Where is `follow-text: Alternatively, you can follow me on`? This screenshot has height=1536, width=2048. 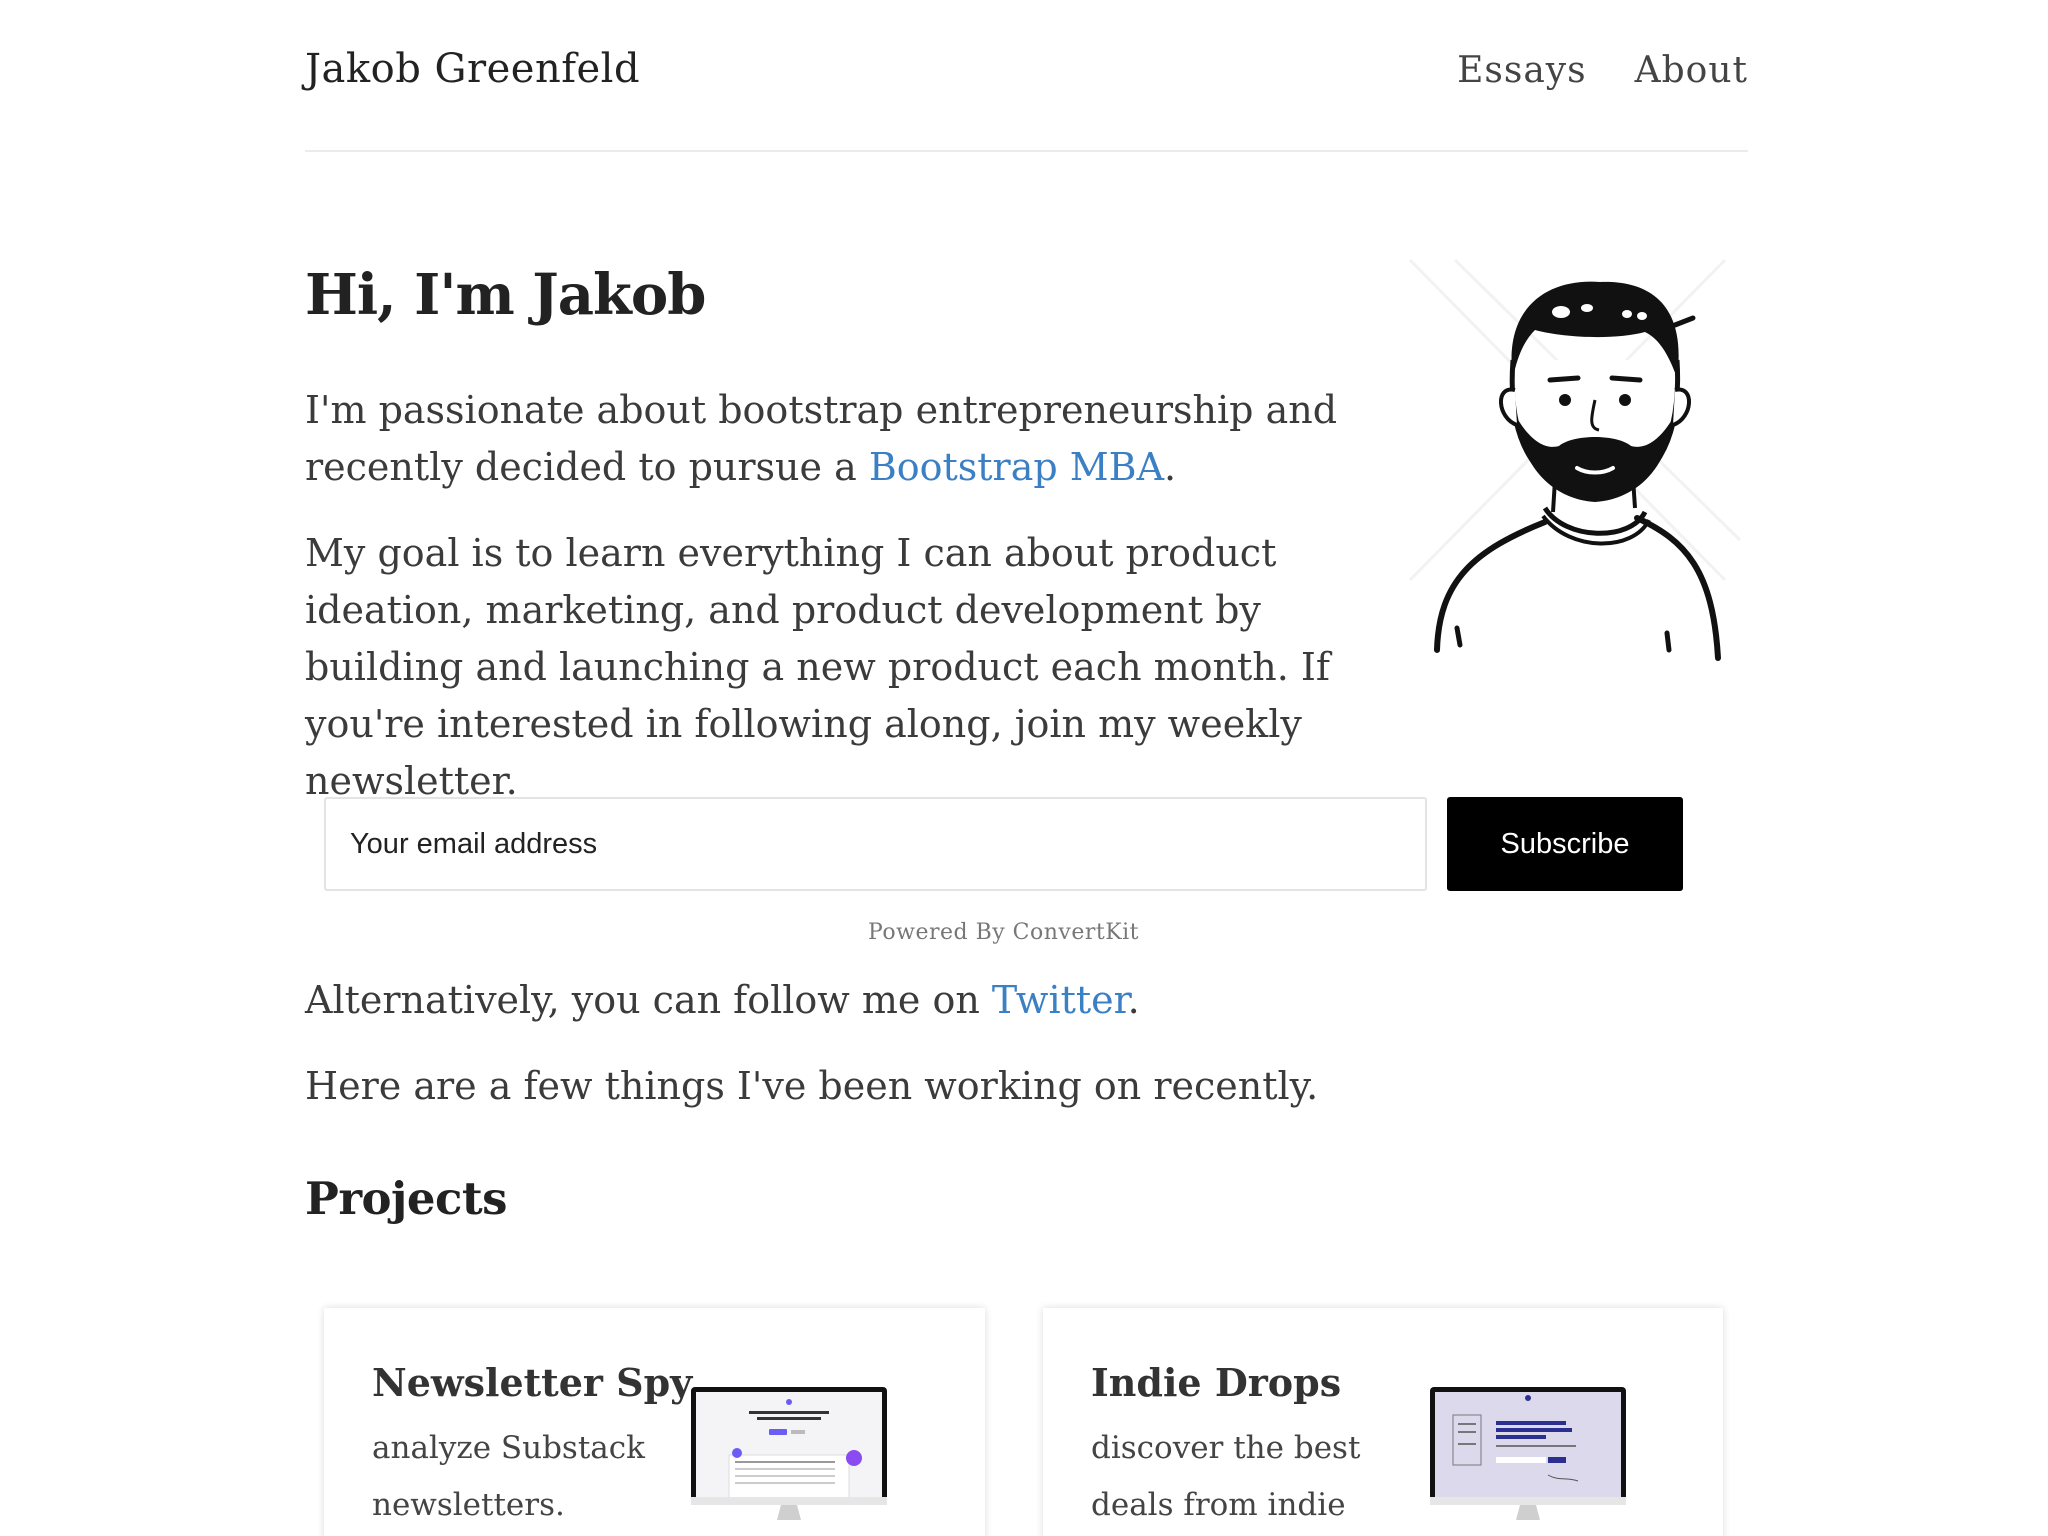
follow-text: Alternatively, you can follow me on is located at coordinates (648, 1000).